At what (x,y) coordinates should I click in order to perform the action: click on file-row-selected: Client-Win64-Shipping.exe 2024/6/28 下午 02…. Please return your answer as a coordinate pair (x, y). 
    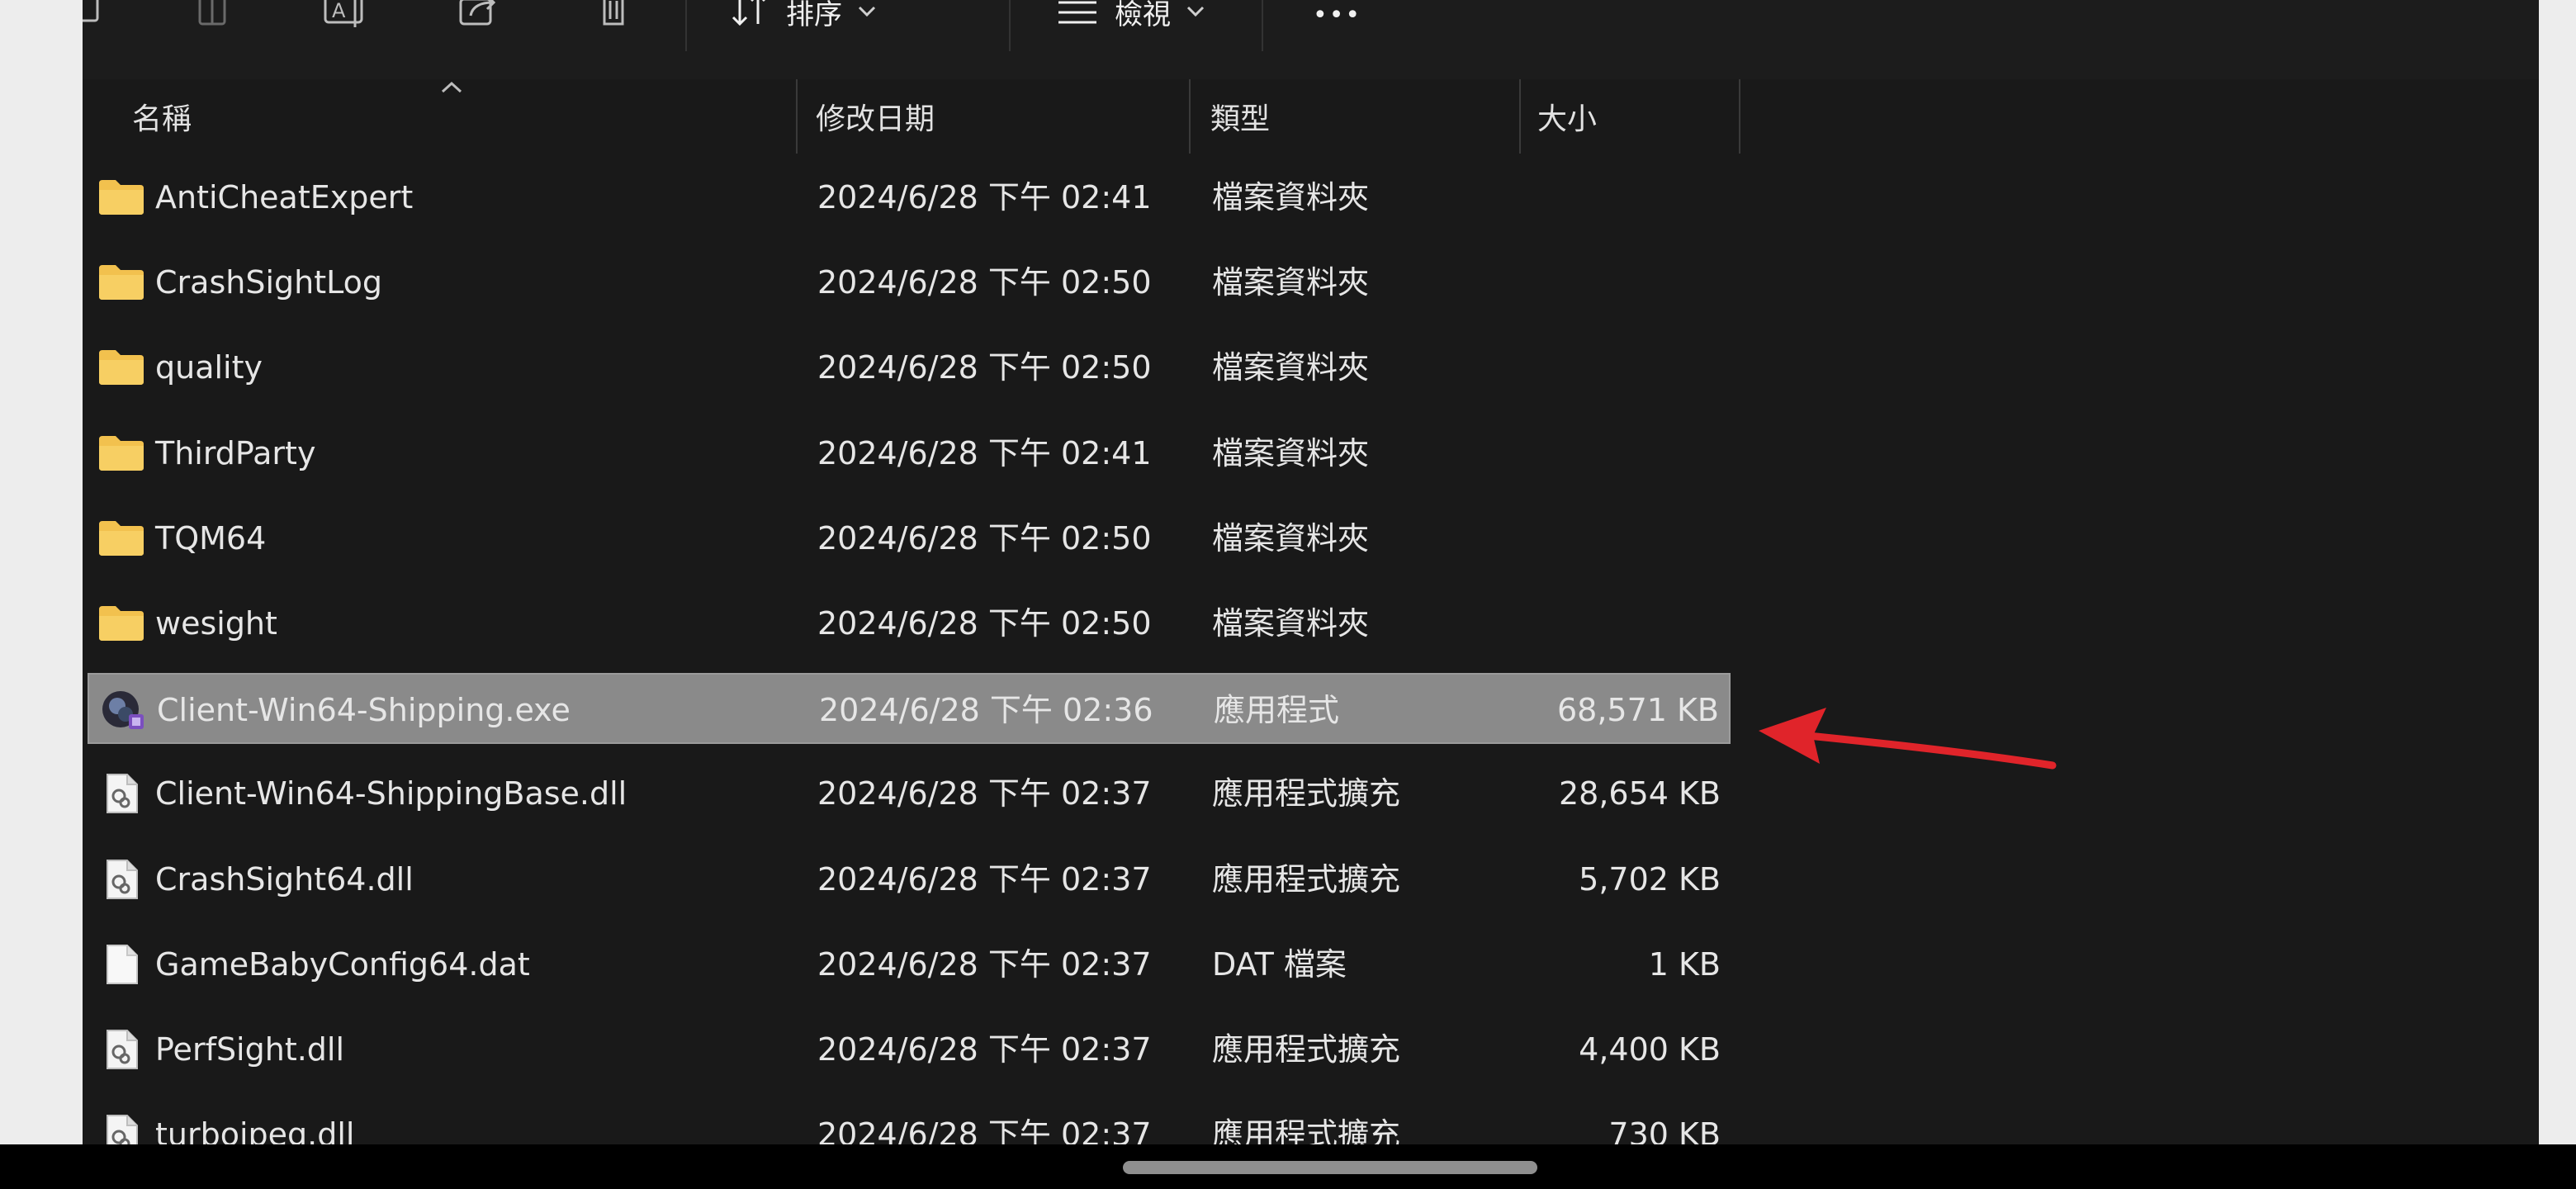
    Looking at the image, I should click on (909, 709).